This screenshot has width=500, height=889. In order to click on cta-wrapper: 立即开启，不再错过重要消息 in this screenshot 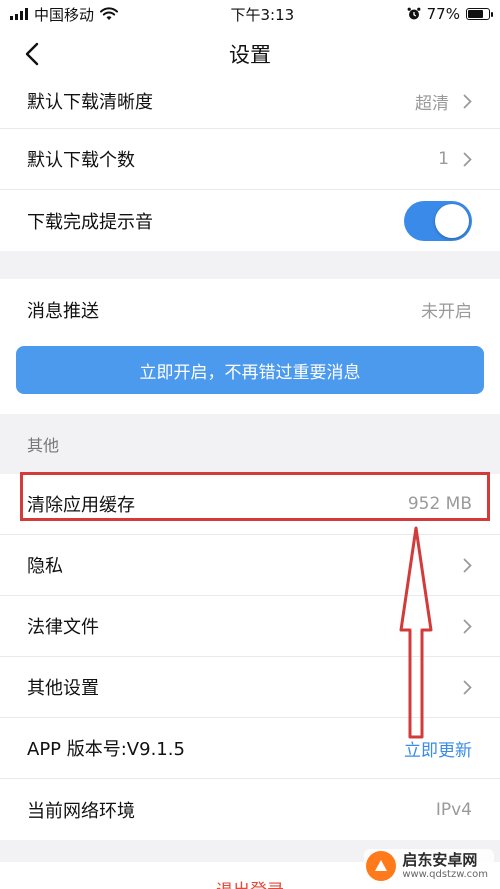, I will do `click(250, 377)`.